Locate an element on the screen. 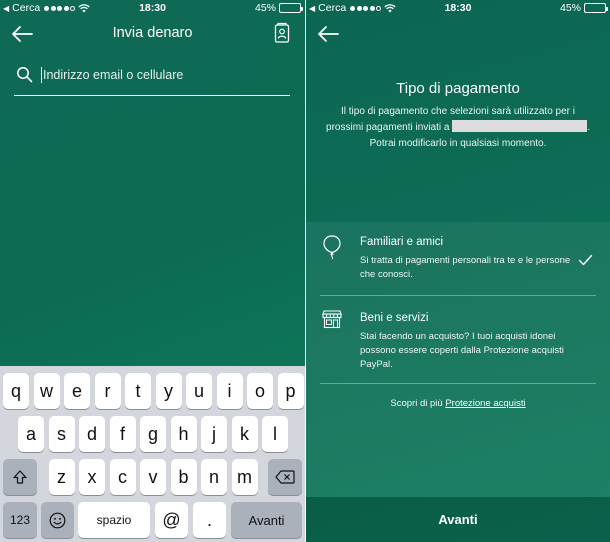 The width and height of the screenshot is (610, 542). key-z: z is located at coordinates (61, 477).